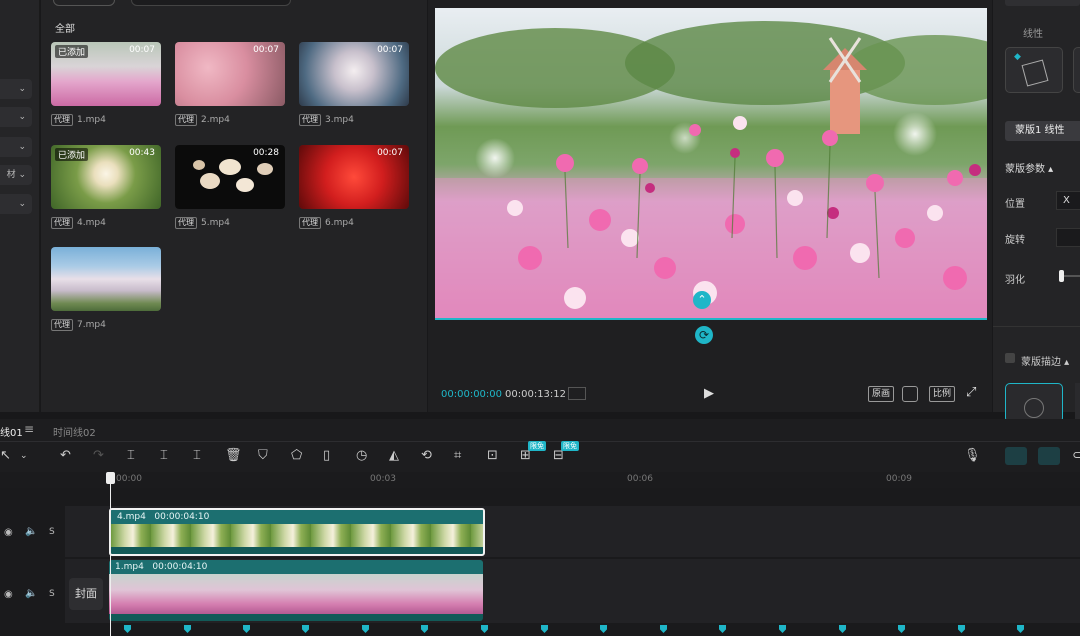 The image size is (1080, 636). Describe the element at coordinates (215, 223) in the screenshot. I see `media-filename: 5.mp4` at that location.